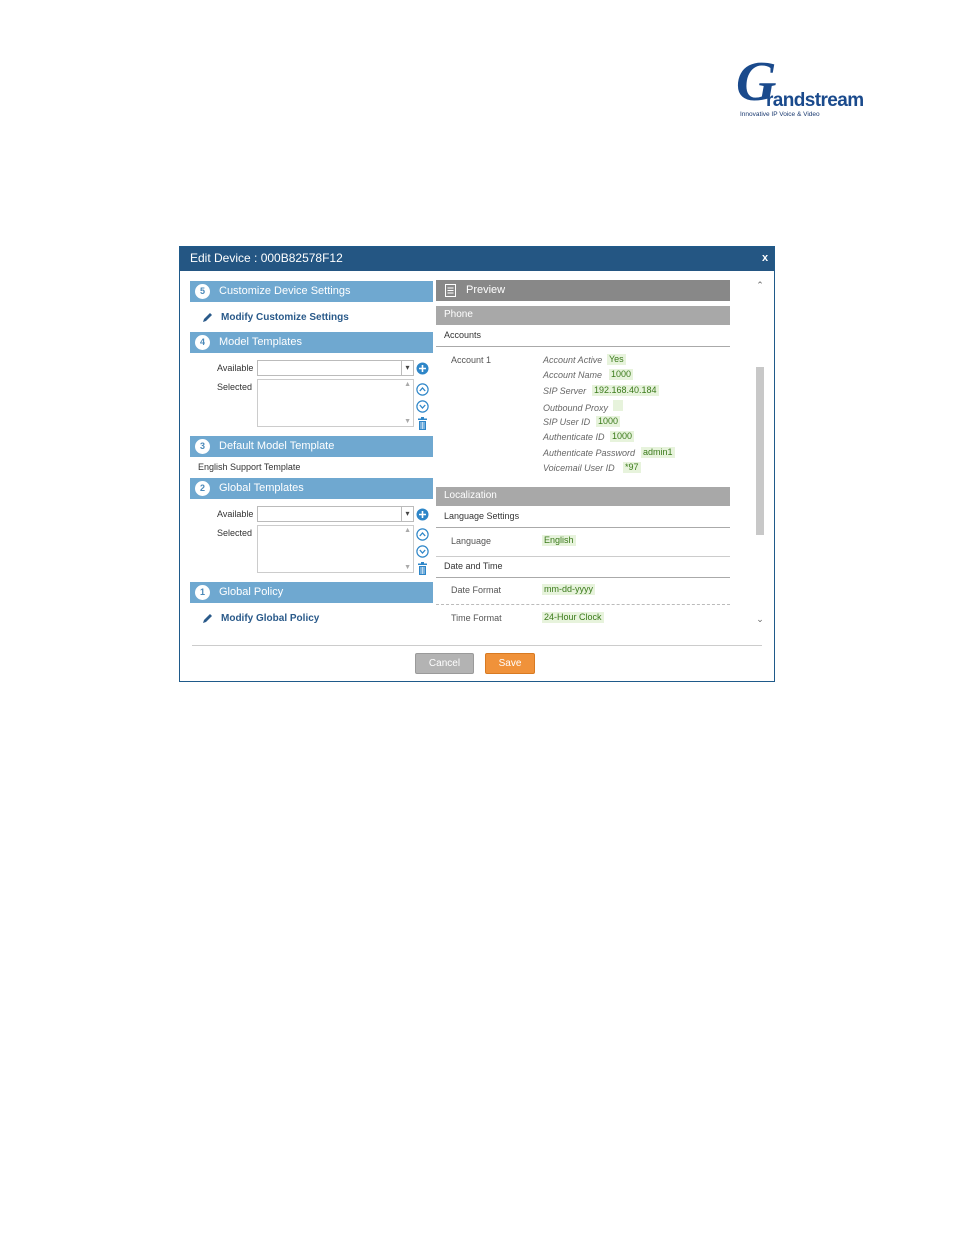 This screenshot has width=954, height=1235. What do you see at coordinates (285, 317) in the screenshot?
I see `link-label: Modify Customize Settings` at bounding box center [285, 317].